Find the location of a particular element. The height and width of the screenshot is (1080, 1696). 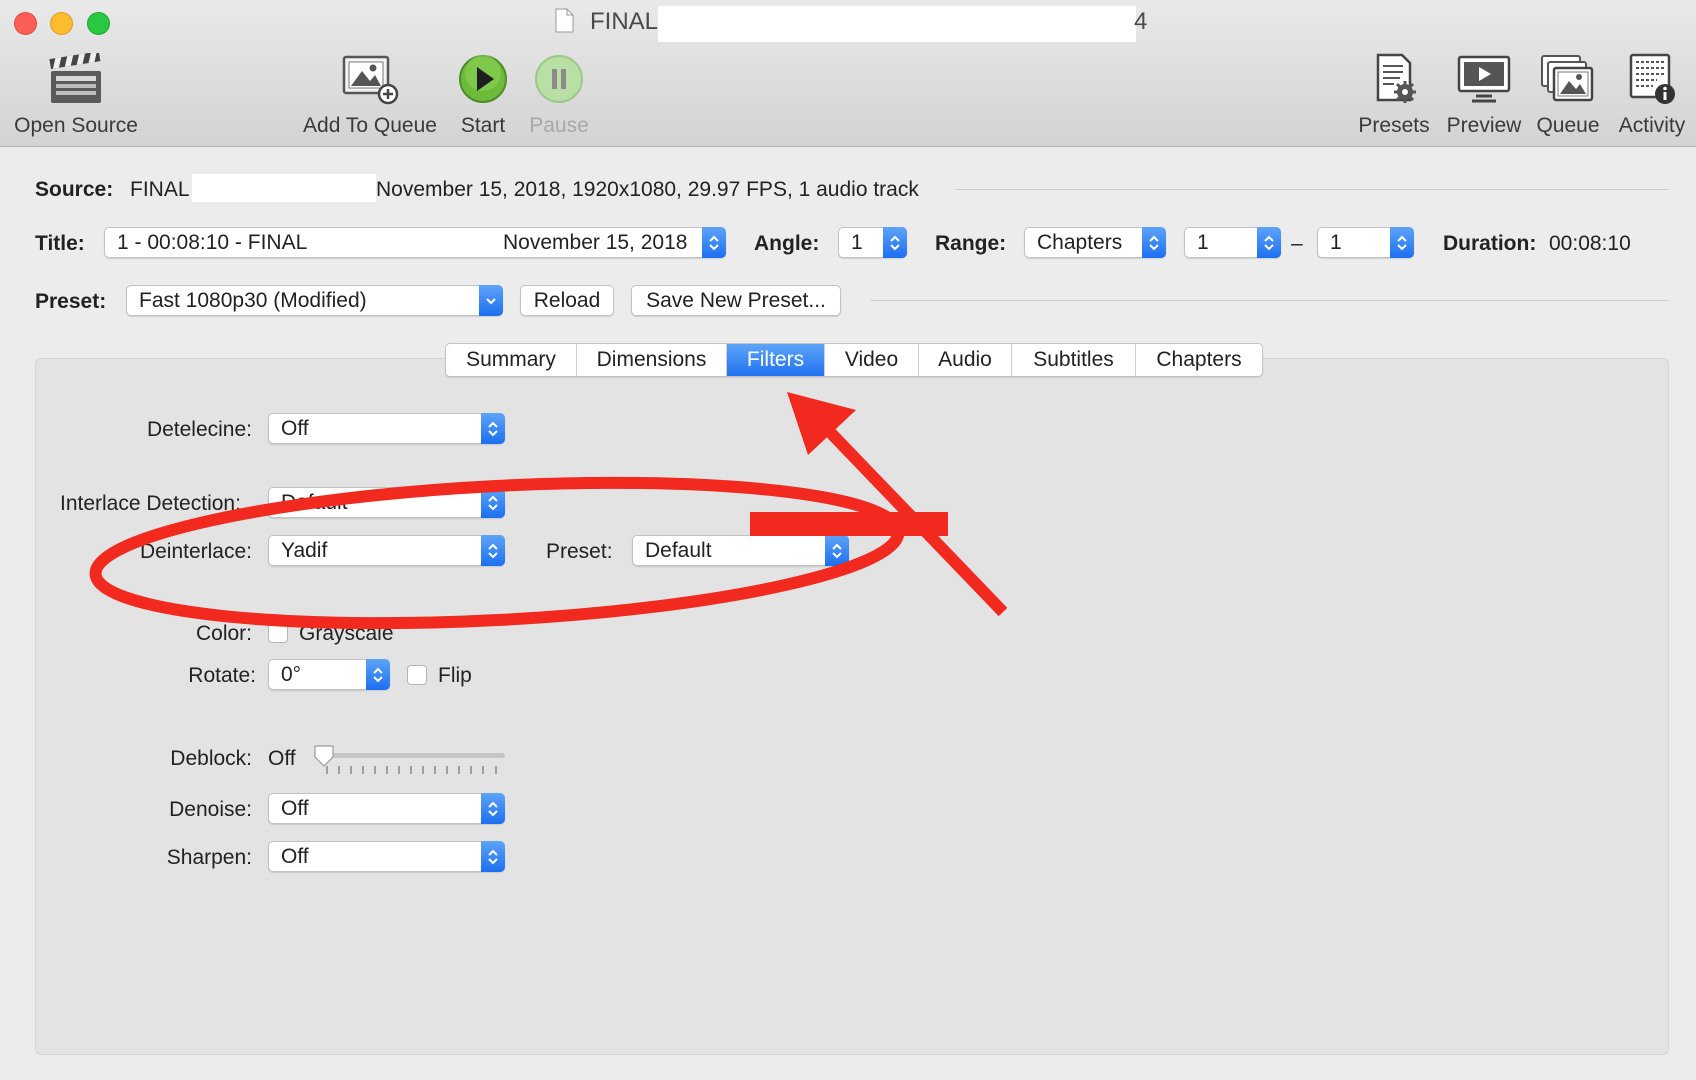

deblock-label: Deblock: is located at coordinates (211, 758).